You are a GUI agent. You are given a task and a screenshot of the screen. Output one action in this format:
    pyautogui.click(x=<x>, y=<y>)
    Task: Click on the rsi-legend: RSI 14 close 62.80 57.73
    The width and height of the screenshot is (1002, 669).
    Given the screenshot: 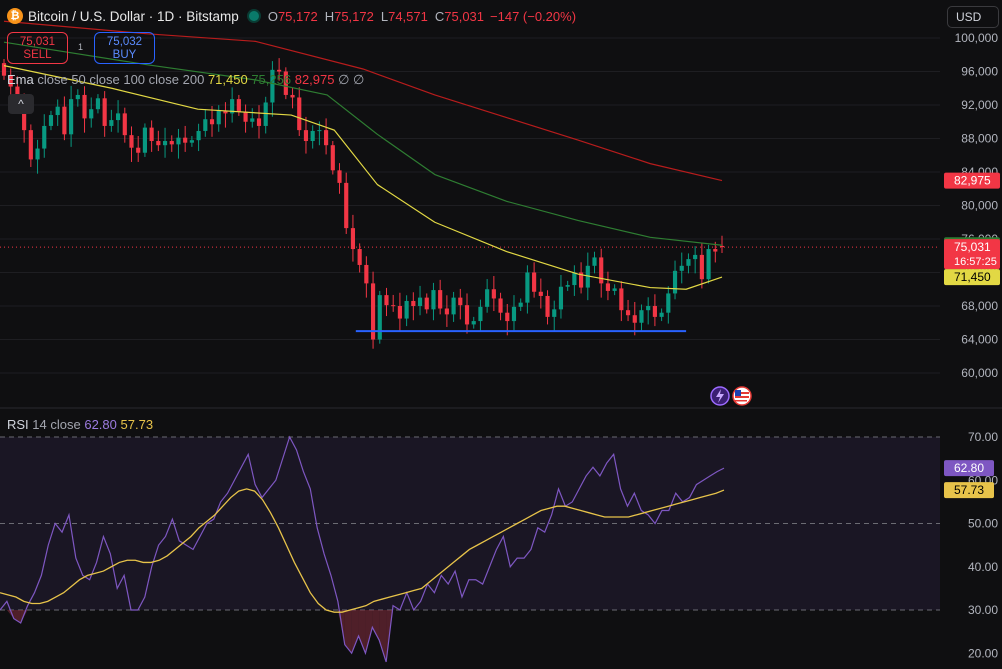 What is the action you would take?
    pyautogui.click(x=80, y=424)
    